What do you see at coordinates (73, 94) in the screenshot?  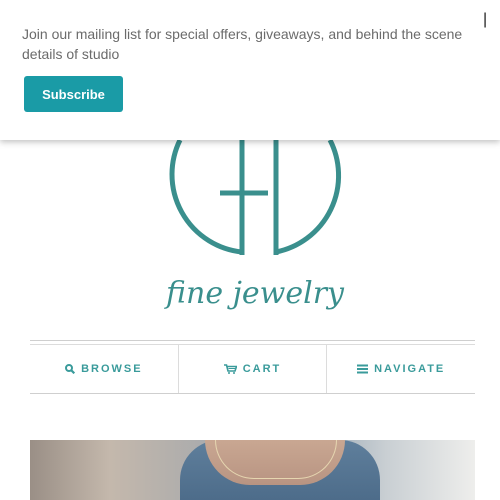 I see `subscribe-button: Subscribe` at bounding box center [73, 94].